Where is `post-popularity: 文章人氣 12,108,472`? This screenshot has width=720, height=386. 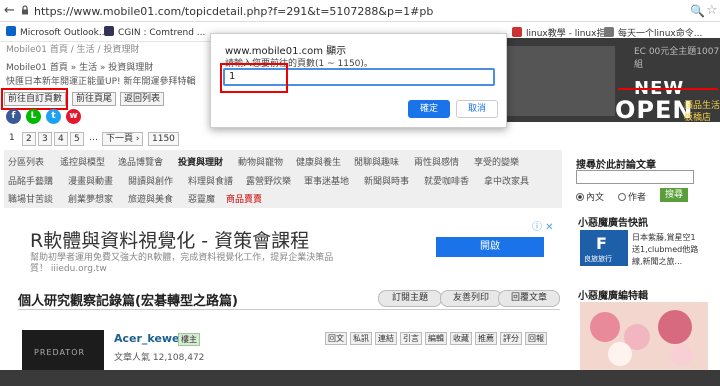 post-popularity: 文章人氣 12,108,472 is located at coordinates (159, 358).